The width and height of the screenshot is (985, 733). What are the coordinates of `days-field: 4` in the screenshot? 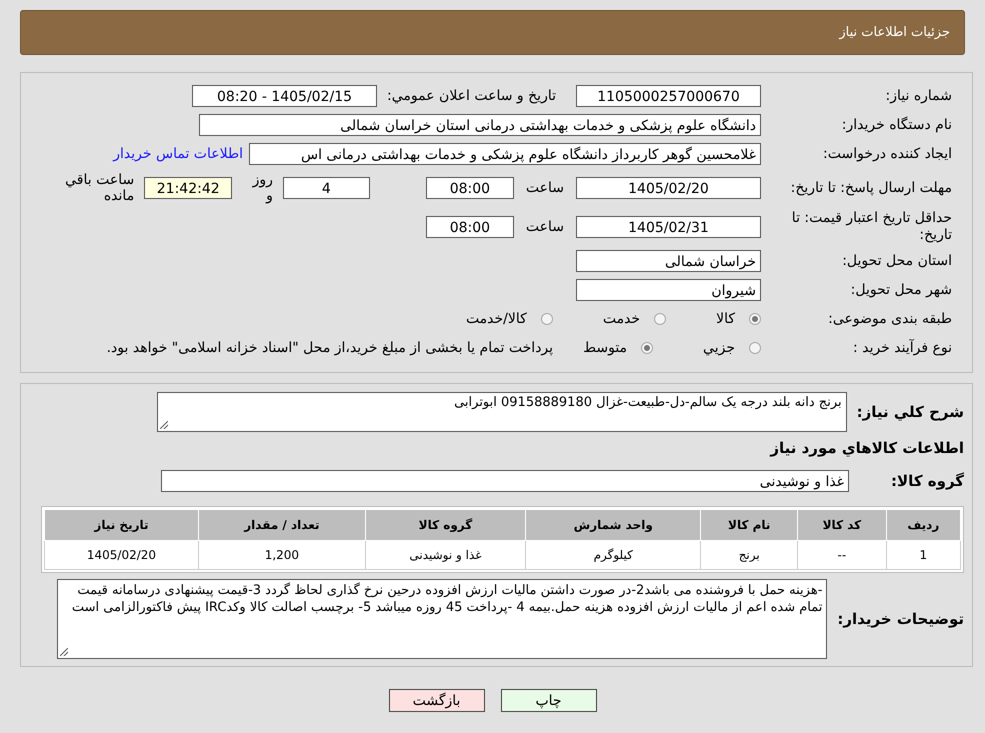 It's located at (326, 188).